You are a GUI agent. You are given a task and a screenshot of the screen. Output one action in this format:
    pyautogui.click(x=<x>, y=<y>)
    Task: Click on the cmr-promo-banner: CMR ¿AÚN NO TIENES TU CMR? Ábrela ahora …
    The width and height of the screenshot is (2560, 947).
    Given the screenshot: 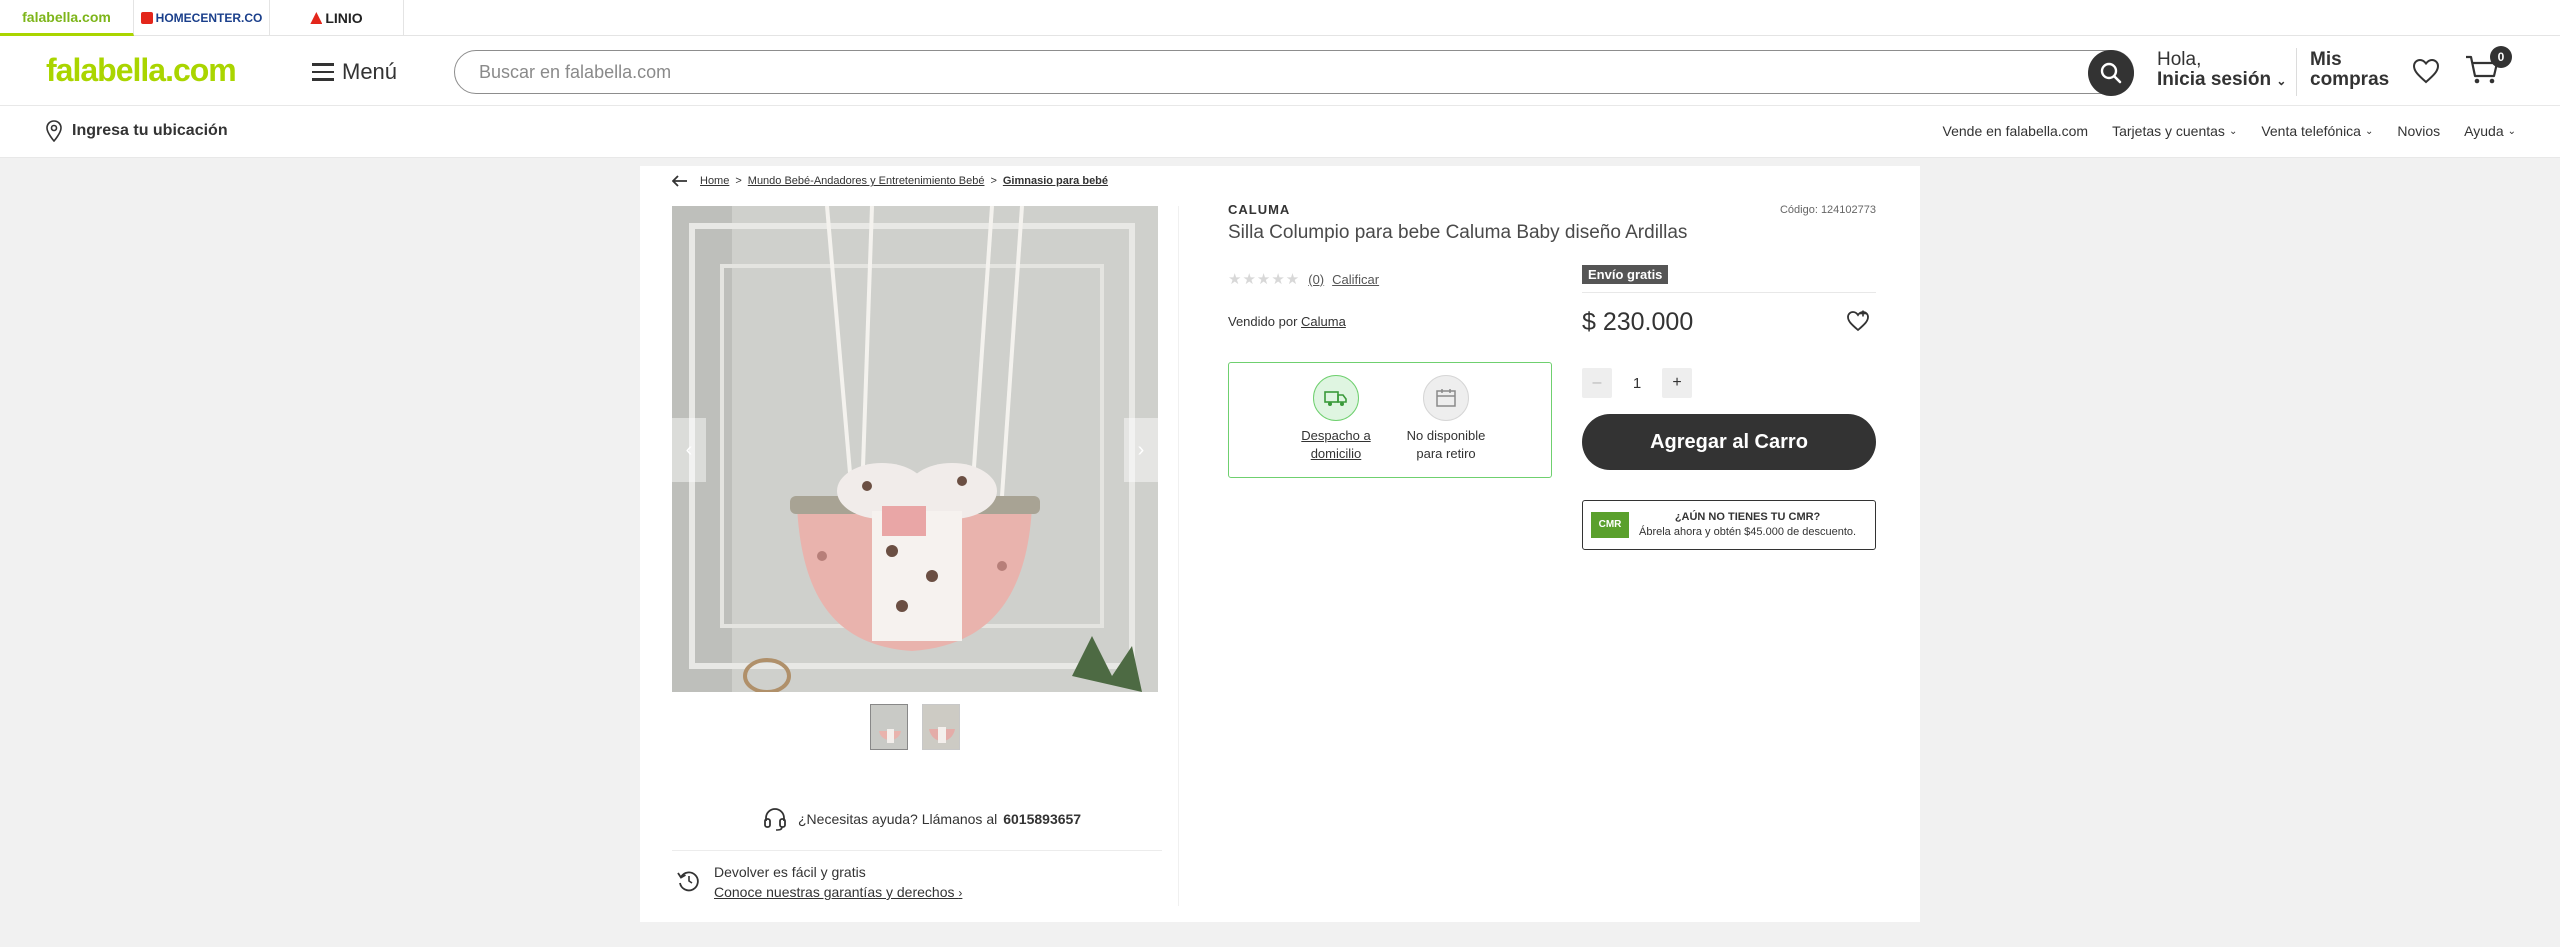 What is the action you would take?
    pyautogui.click(x=1729, y=525)
    